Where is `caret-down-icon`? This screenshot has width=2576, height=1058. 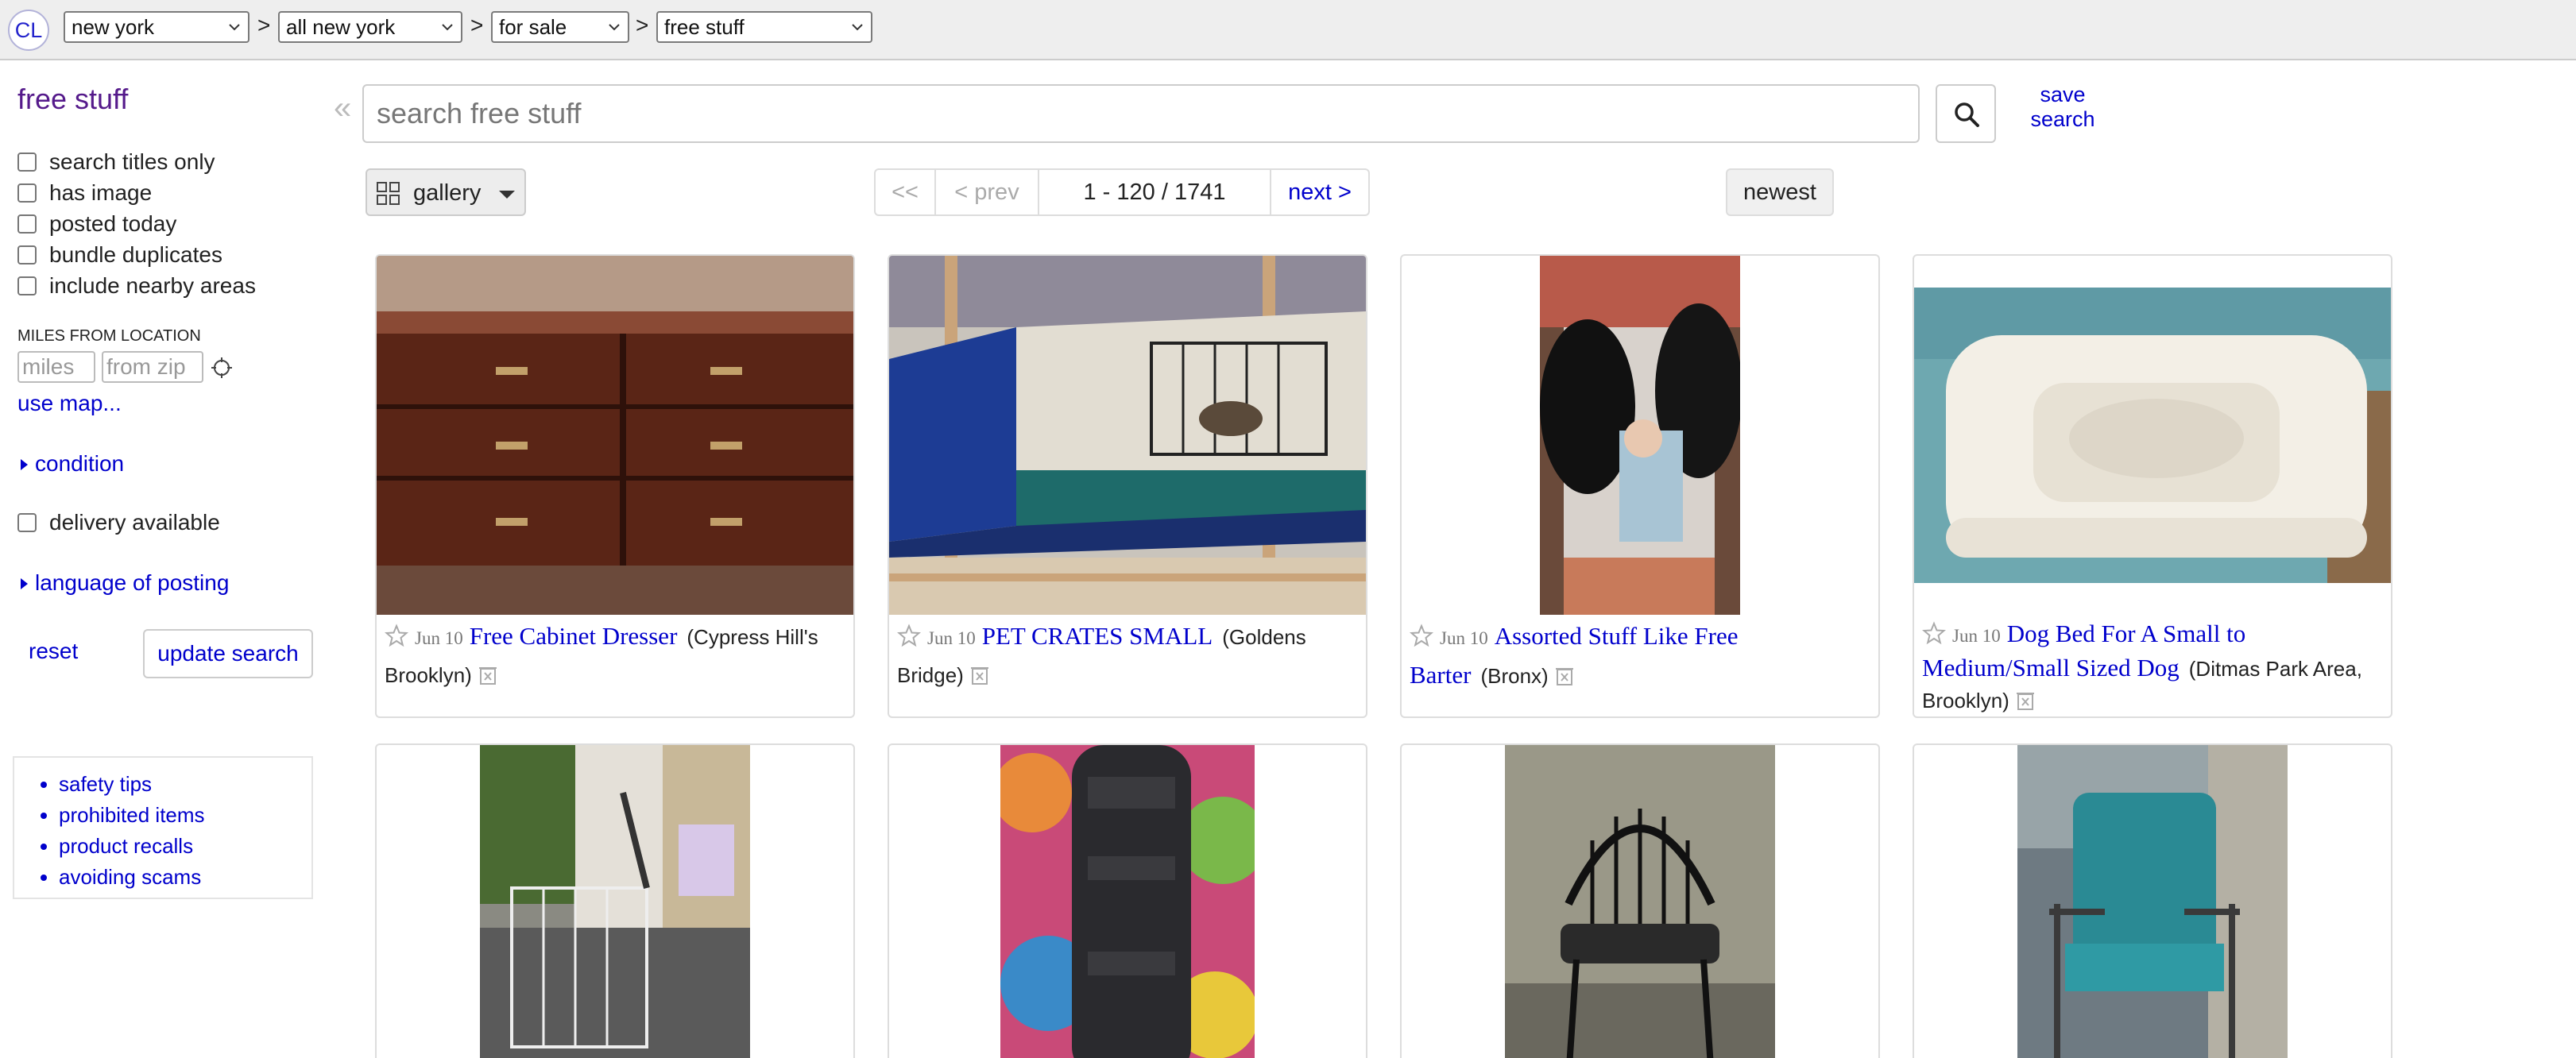 caret-down-icon is located at coordinates (507, 195).